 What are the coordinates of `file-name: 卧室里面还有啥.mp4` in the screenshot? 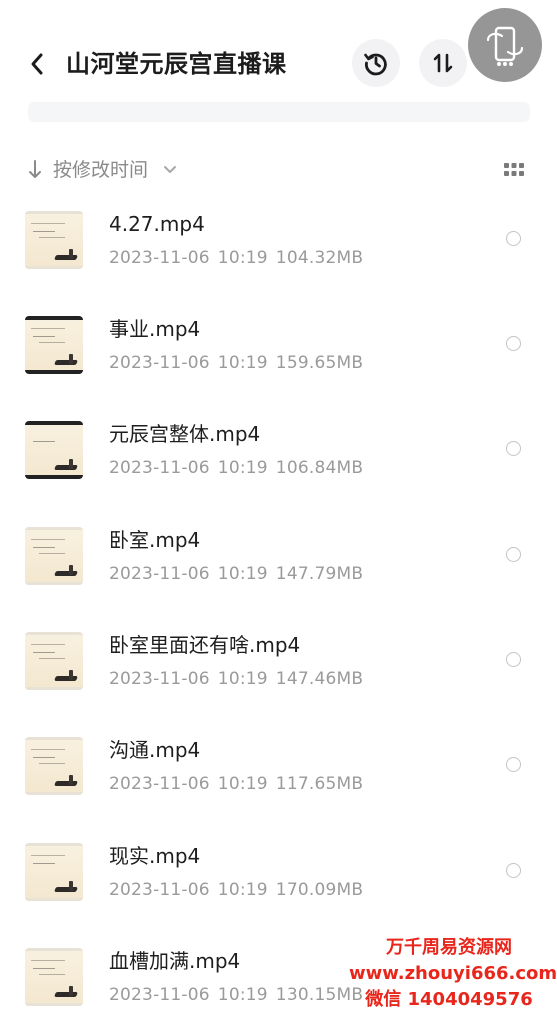 It's located at (205, 645).